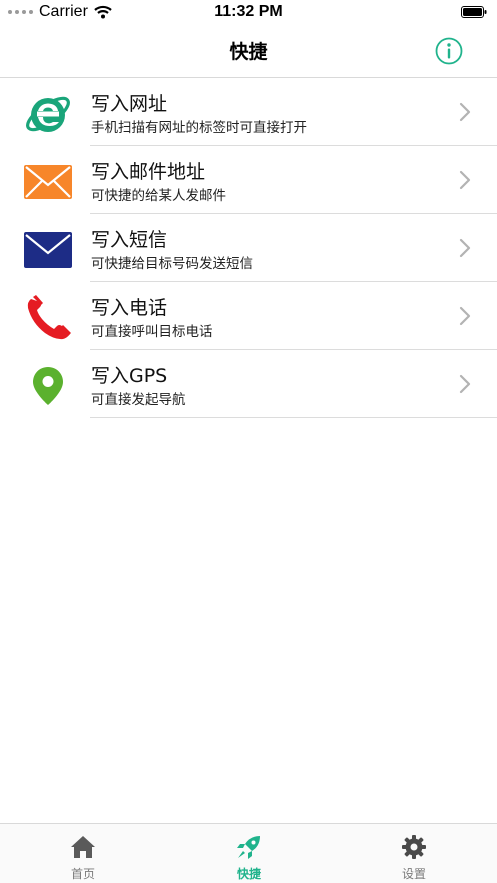 The height and width of the screenshot is (883, 497). I want to click on row-subtitle: 可直接呼叫目标电话, so click(152, 332).